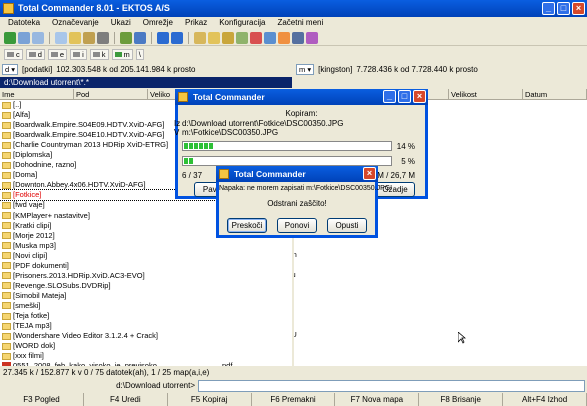 The width and height of the screenshot is (587, 406). Describe the element at coordinates (126, 37) in the screenshot. I see `ftp-icon` at that location.